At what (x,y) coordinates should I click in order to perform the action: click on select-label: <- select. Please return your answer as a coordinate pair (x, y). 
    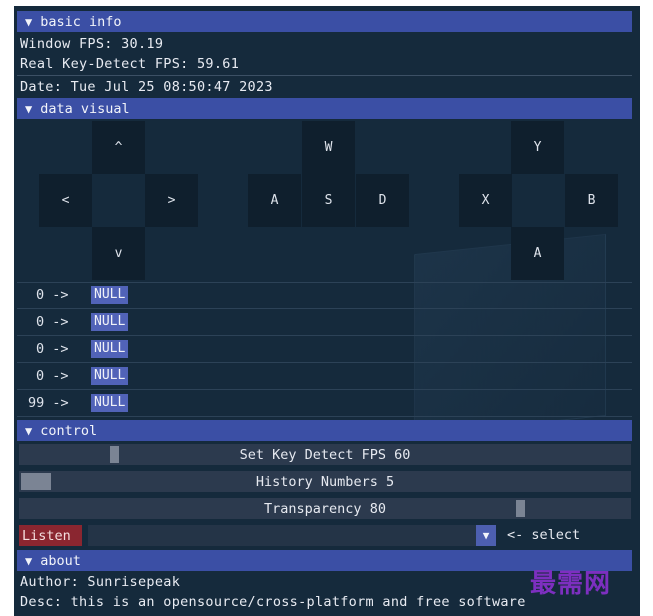
    Looking at the image, I should click on (544, 535).